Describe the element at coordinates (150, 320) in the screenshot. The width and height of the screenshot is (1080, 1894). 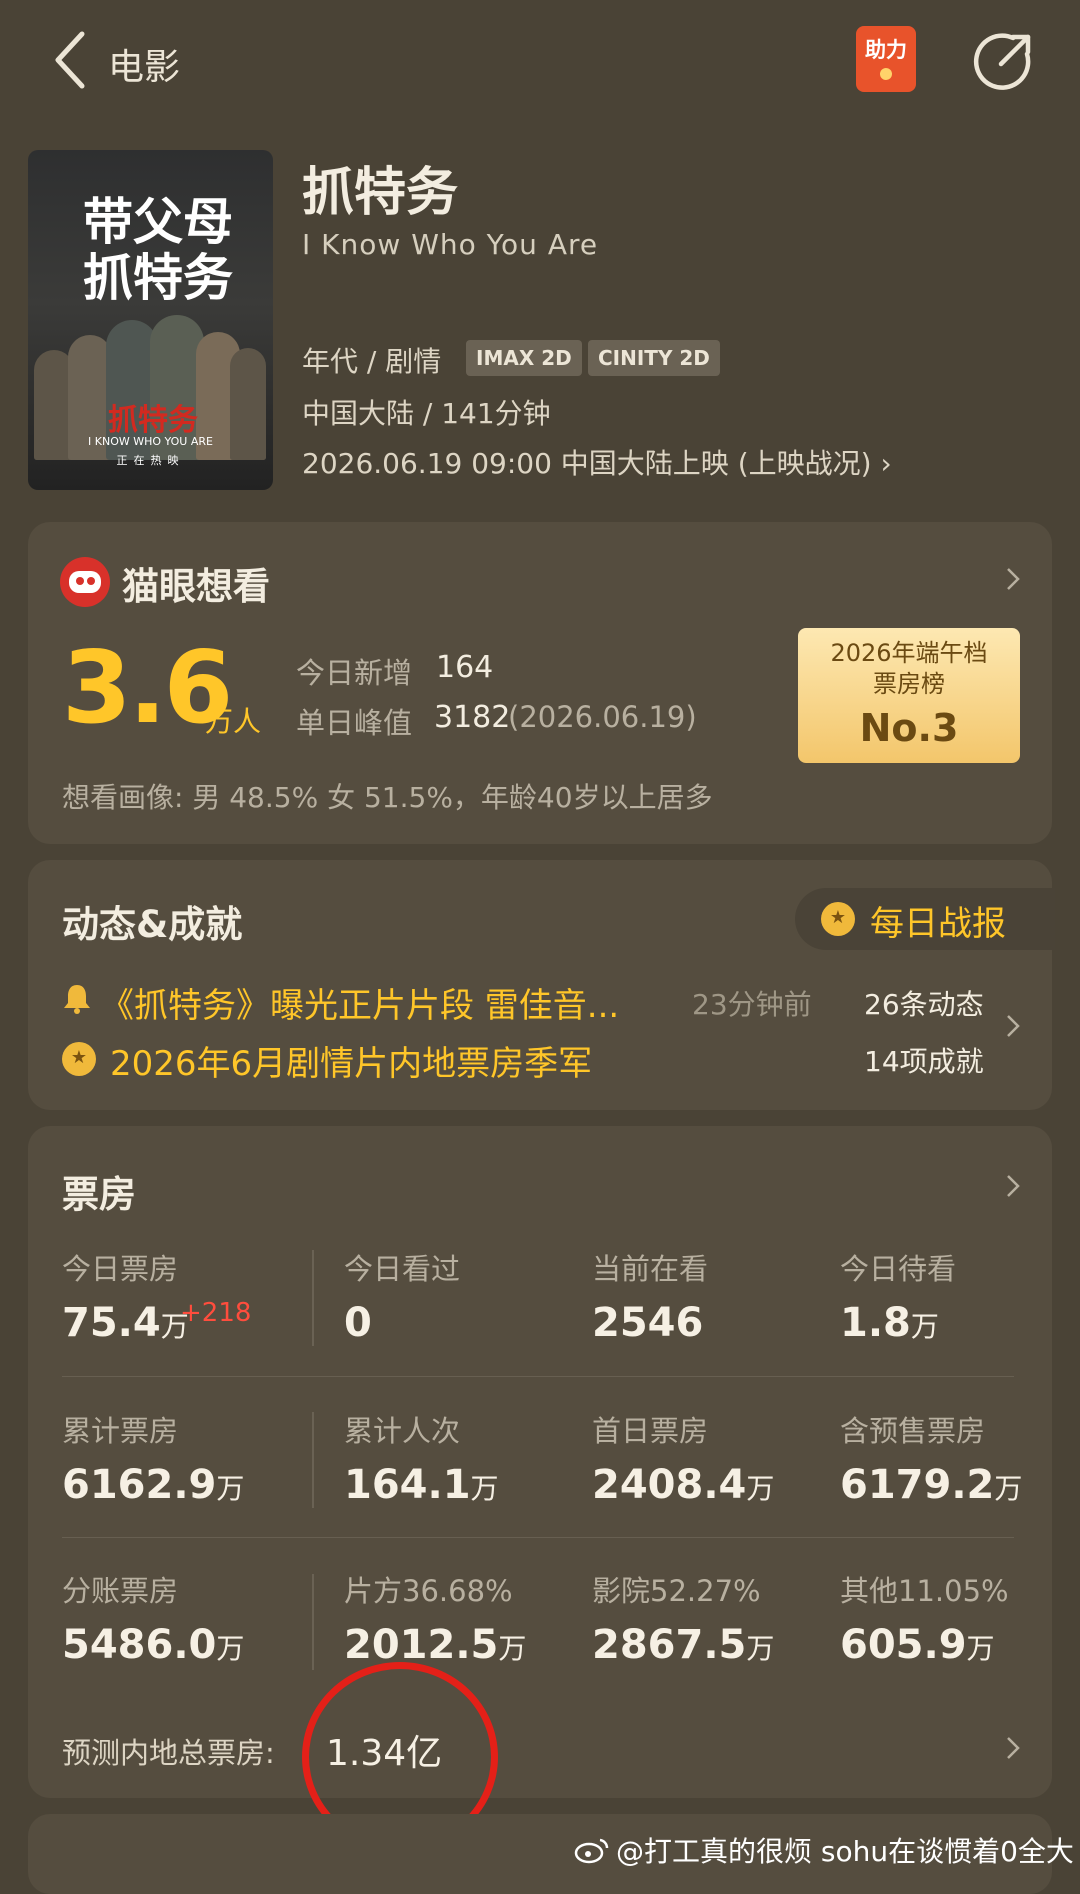
I see `movie-poster: 带父母抓特务 抓特务 I KNOW WHO YOU ARE 正在热映` at that location.